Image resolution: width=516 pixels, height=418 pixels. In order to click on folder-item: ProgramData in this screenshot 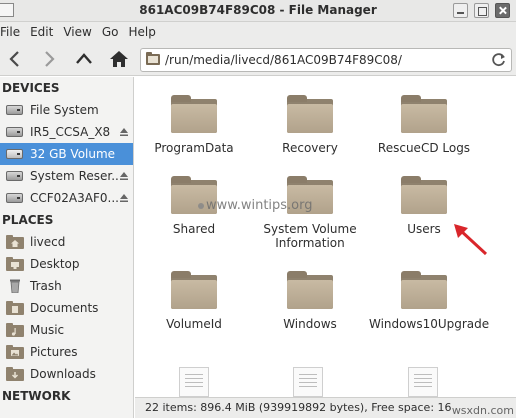, I will do `click(194, 125)`.